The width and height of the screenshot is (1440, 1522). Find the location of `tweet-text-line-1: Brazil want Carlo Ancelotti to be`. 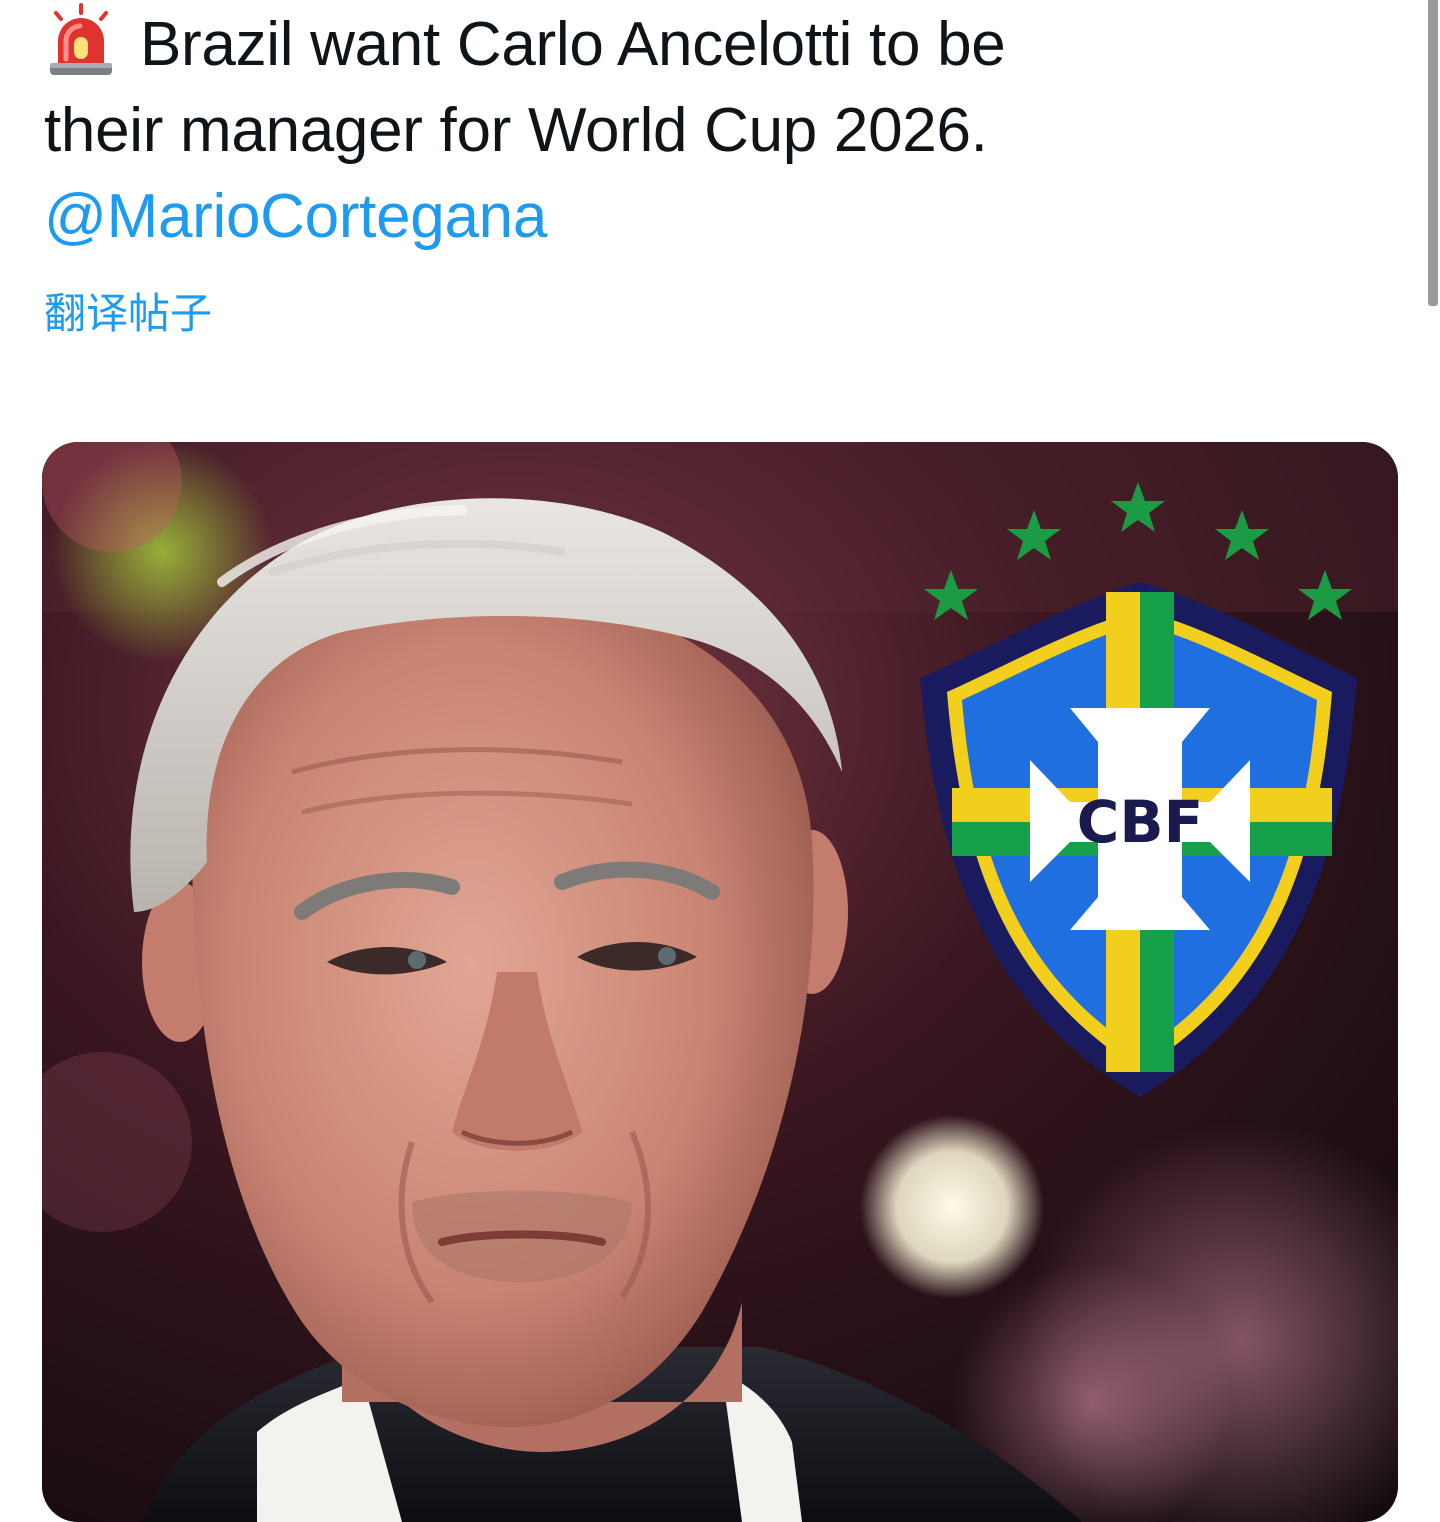

tweet-text-line-1: Brazil want Carlo Ancelotti to be is located at coordinates (573, 44).